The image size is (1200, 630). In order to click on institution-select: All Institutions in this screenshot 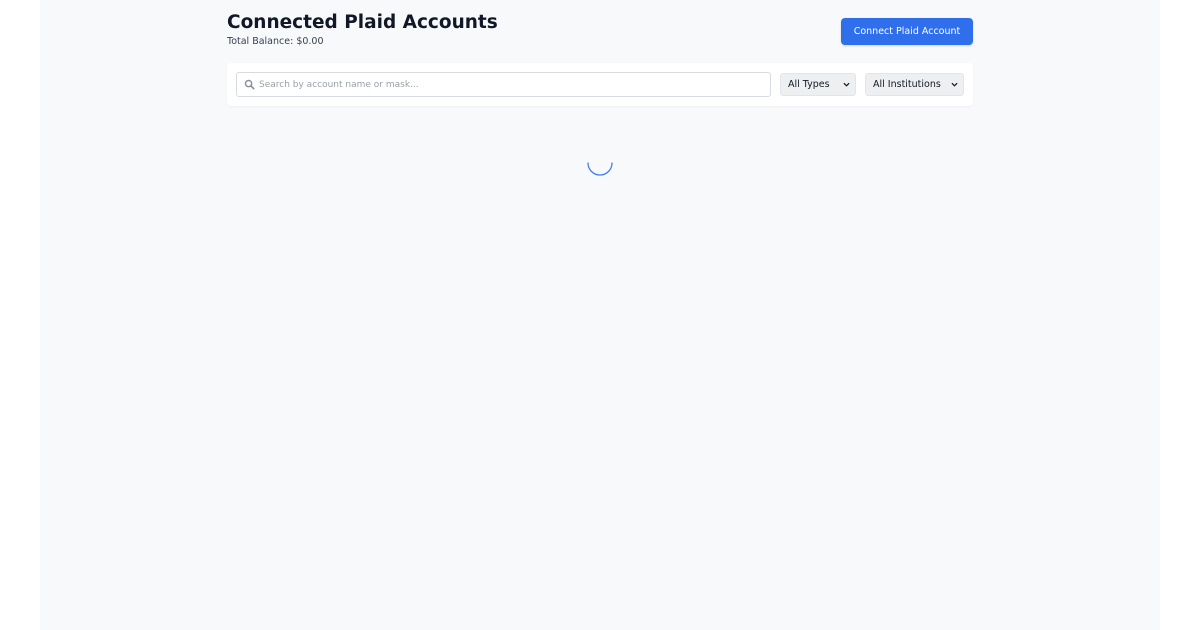, I will do `click(914, 84)`.